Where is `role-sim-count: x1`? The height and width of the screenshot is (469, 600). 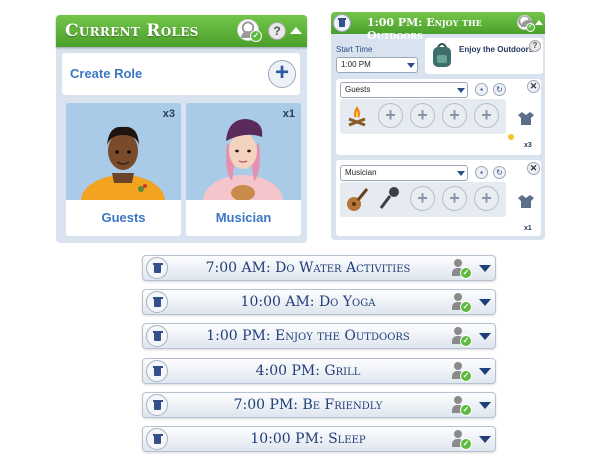 role-sim-count: x1 is located at coordinates (528, 228).